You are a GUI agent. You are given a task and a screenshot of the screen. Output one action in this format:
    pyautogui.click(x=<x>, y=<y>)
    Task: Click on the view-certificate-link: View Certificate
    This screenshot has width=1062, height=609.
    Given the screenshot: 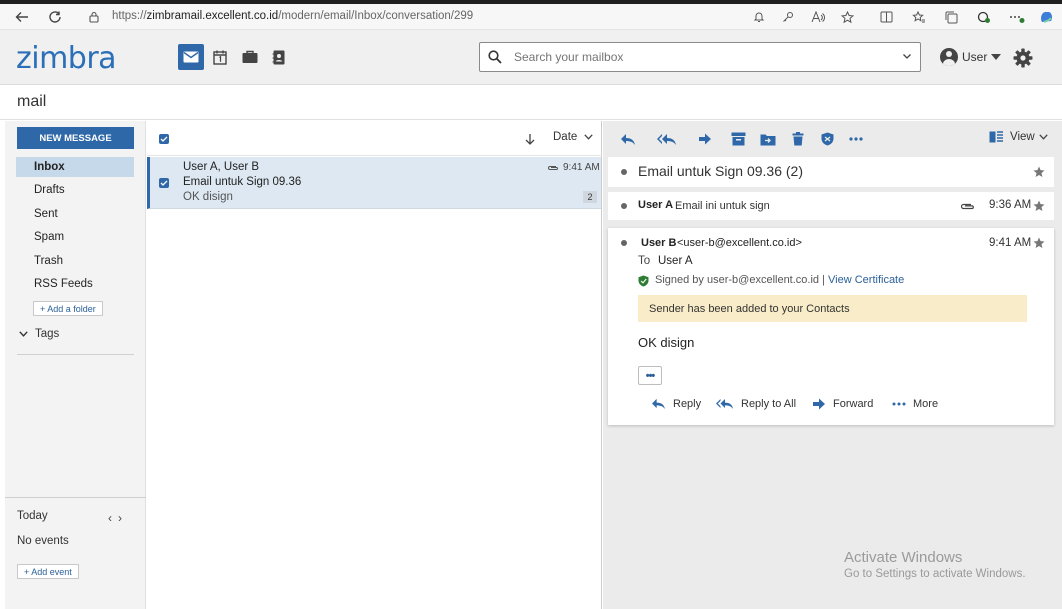 What is the action you would take?
    pyautogui.click(x=866, y=280)
    